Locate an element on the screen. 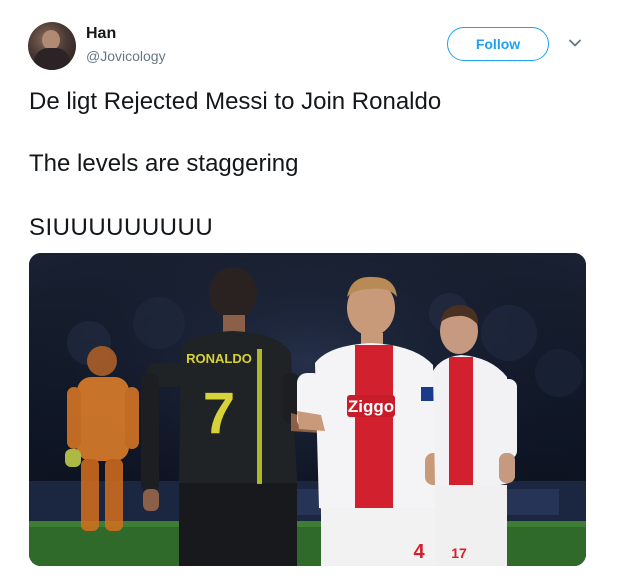 The width and height of the screenshot is (620, 582). shorts-number-left: 4 is located at coordinates (419, 552).